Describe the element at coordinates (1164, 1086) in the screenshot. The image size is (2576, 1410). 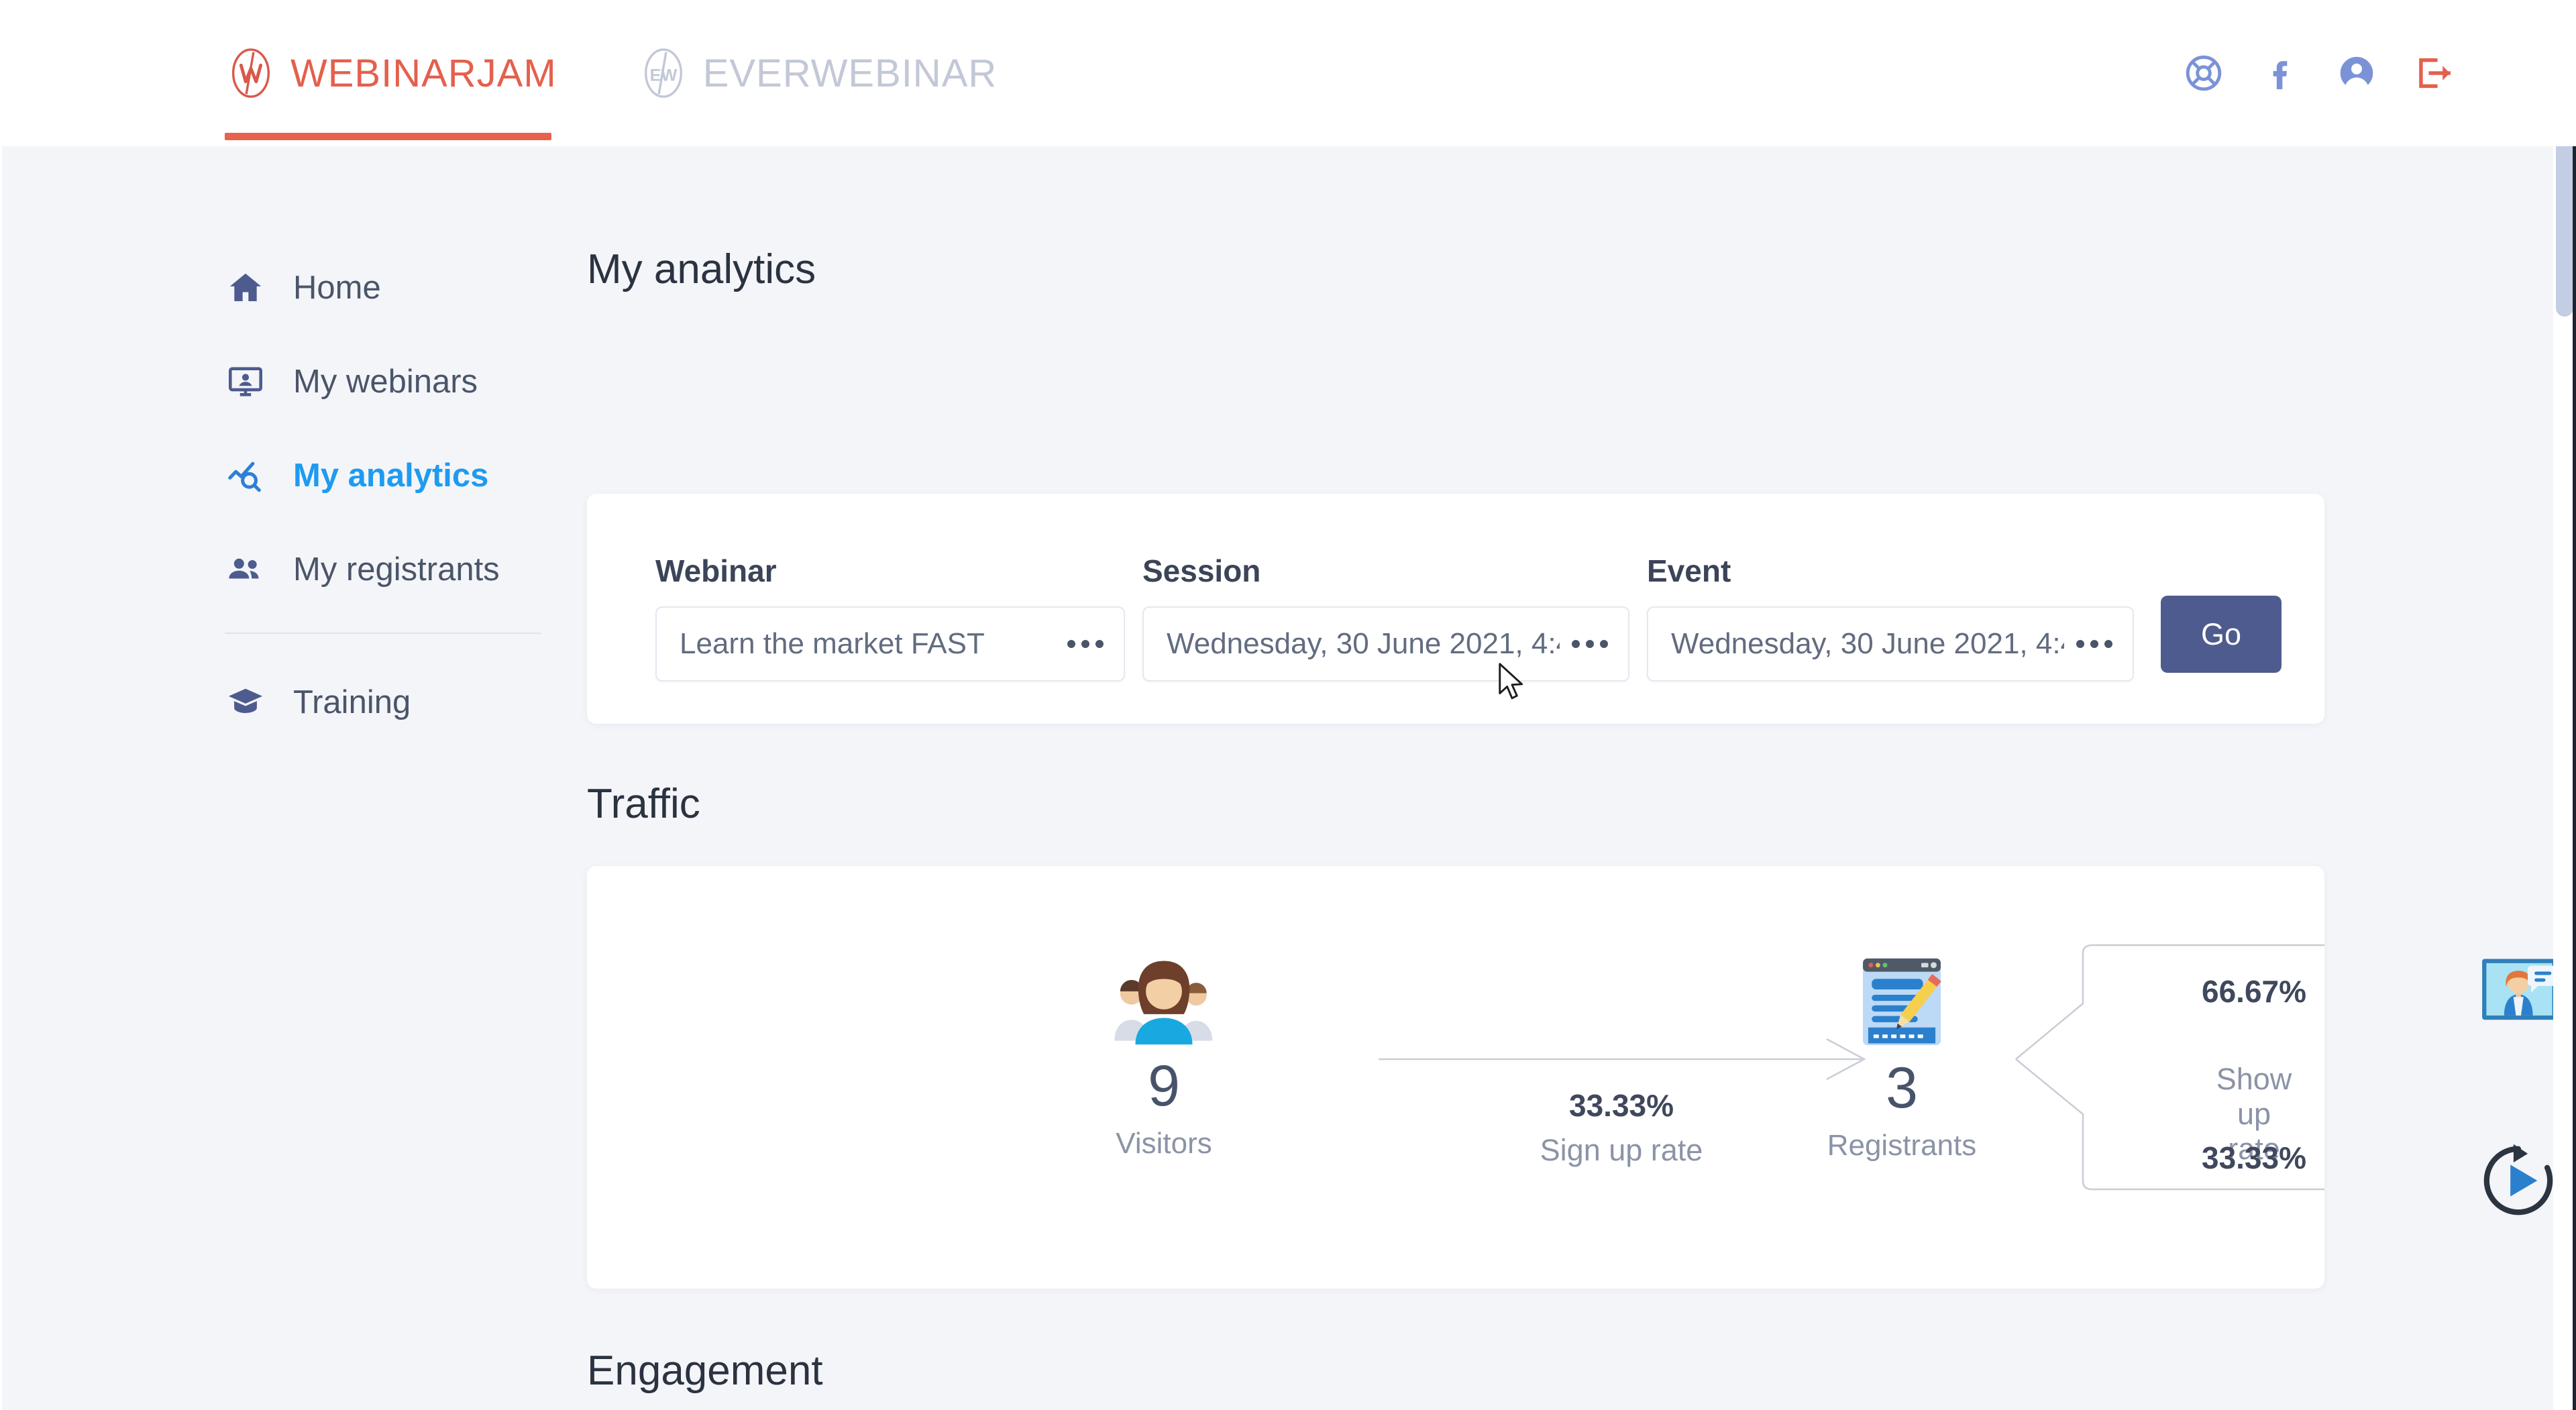
I see `visitors-value: 9` at that location.